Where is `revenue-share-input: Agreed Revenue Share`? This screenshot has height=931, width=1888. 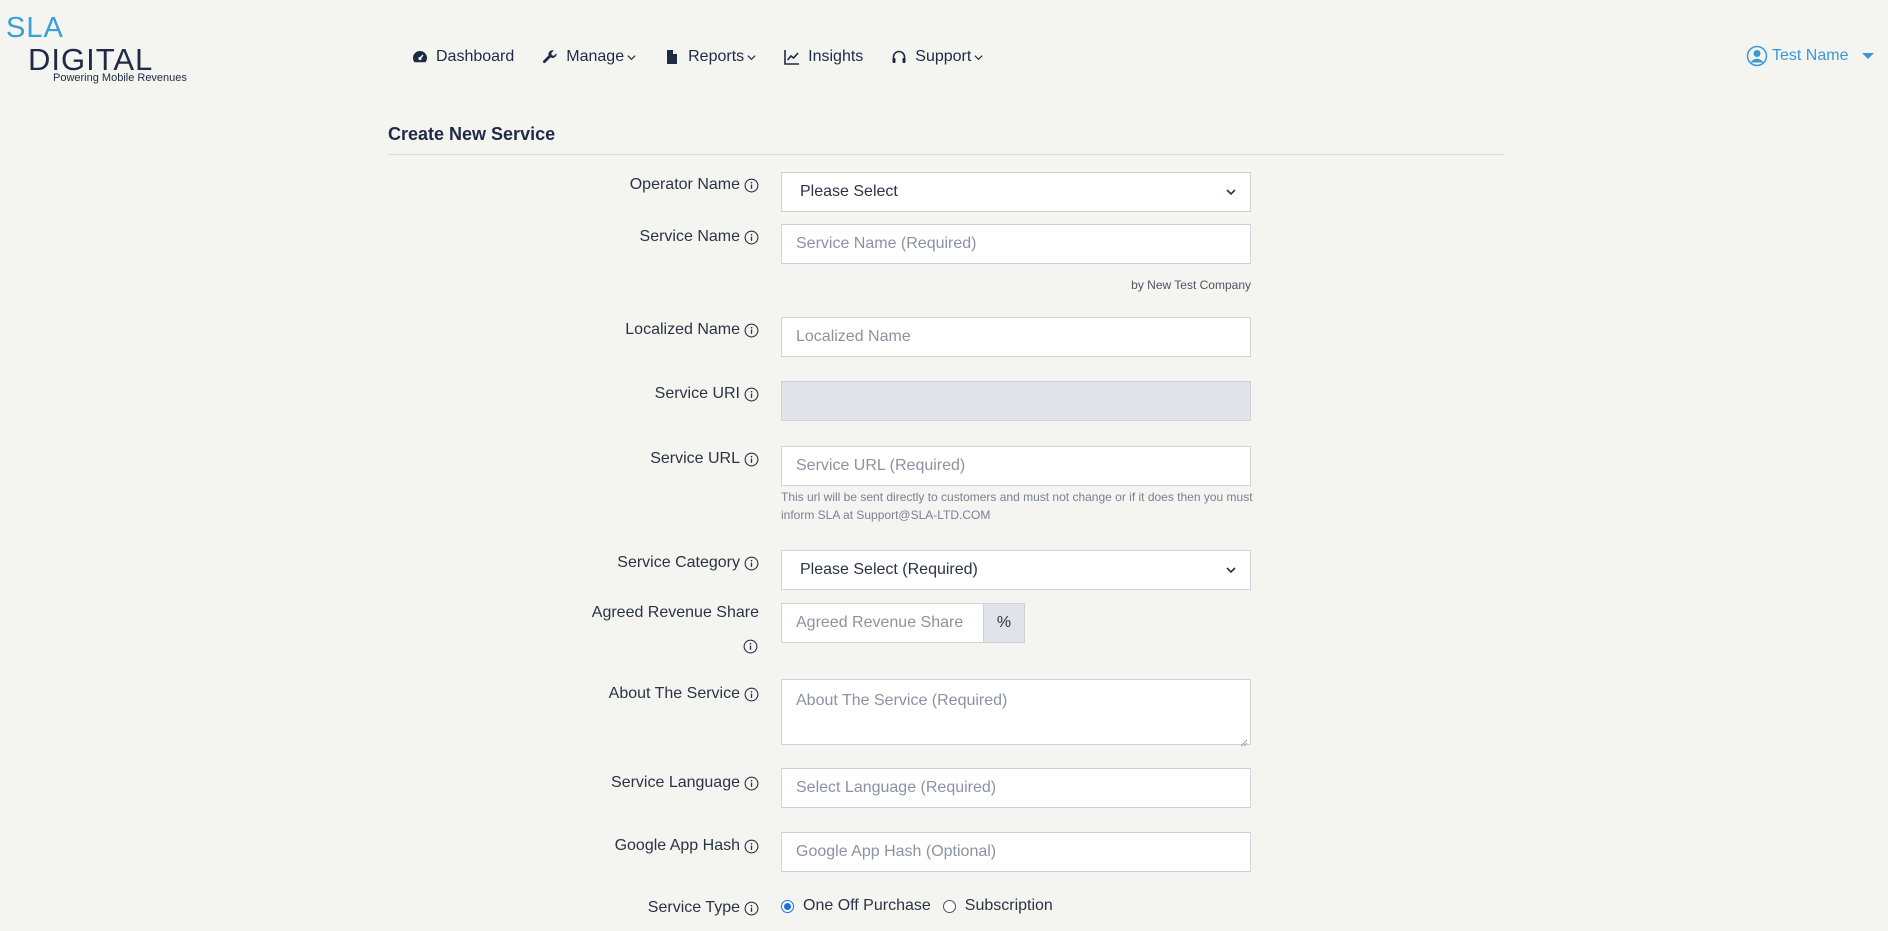 revenue-share-input: Agreed Revenue Share is located at coordinates (882, 623).